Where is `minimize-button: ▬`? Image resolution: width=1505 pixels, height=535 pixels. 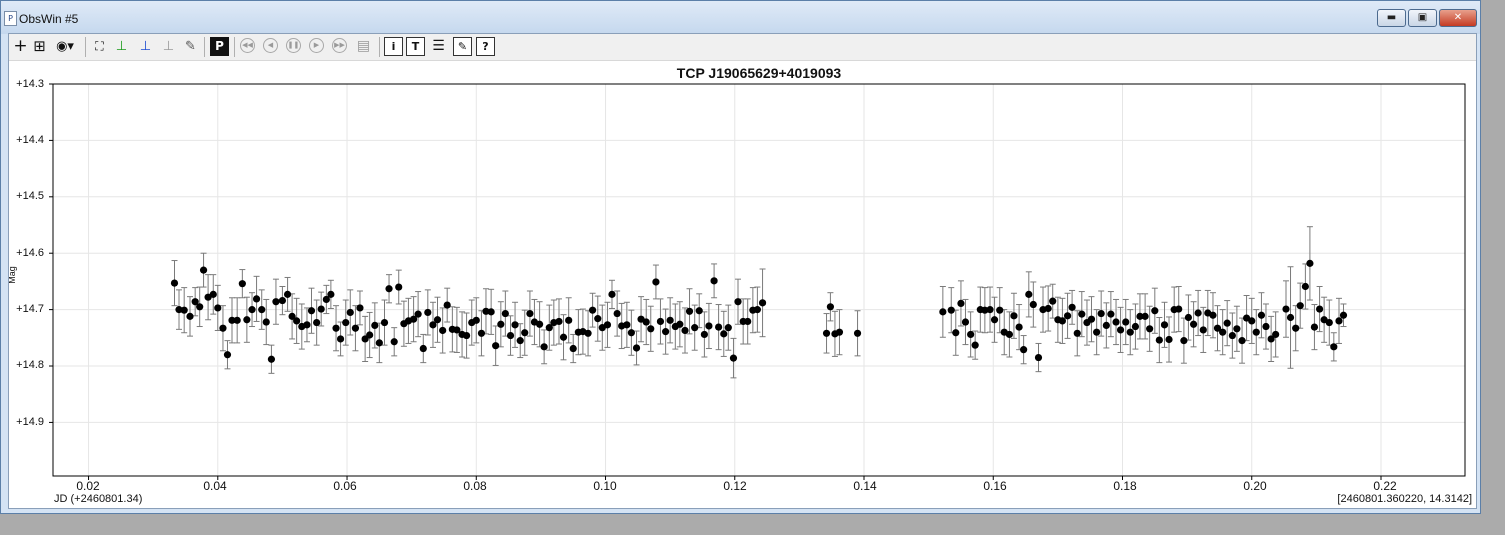 minimize-button: ▬ is located at coordinates (1391, 18).